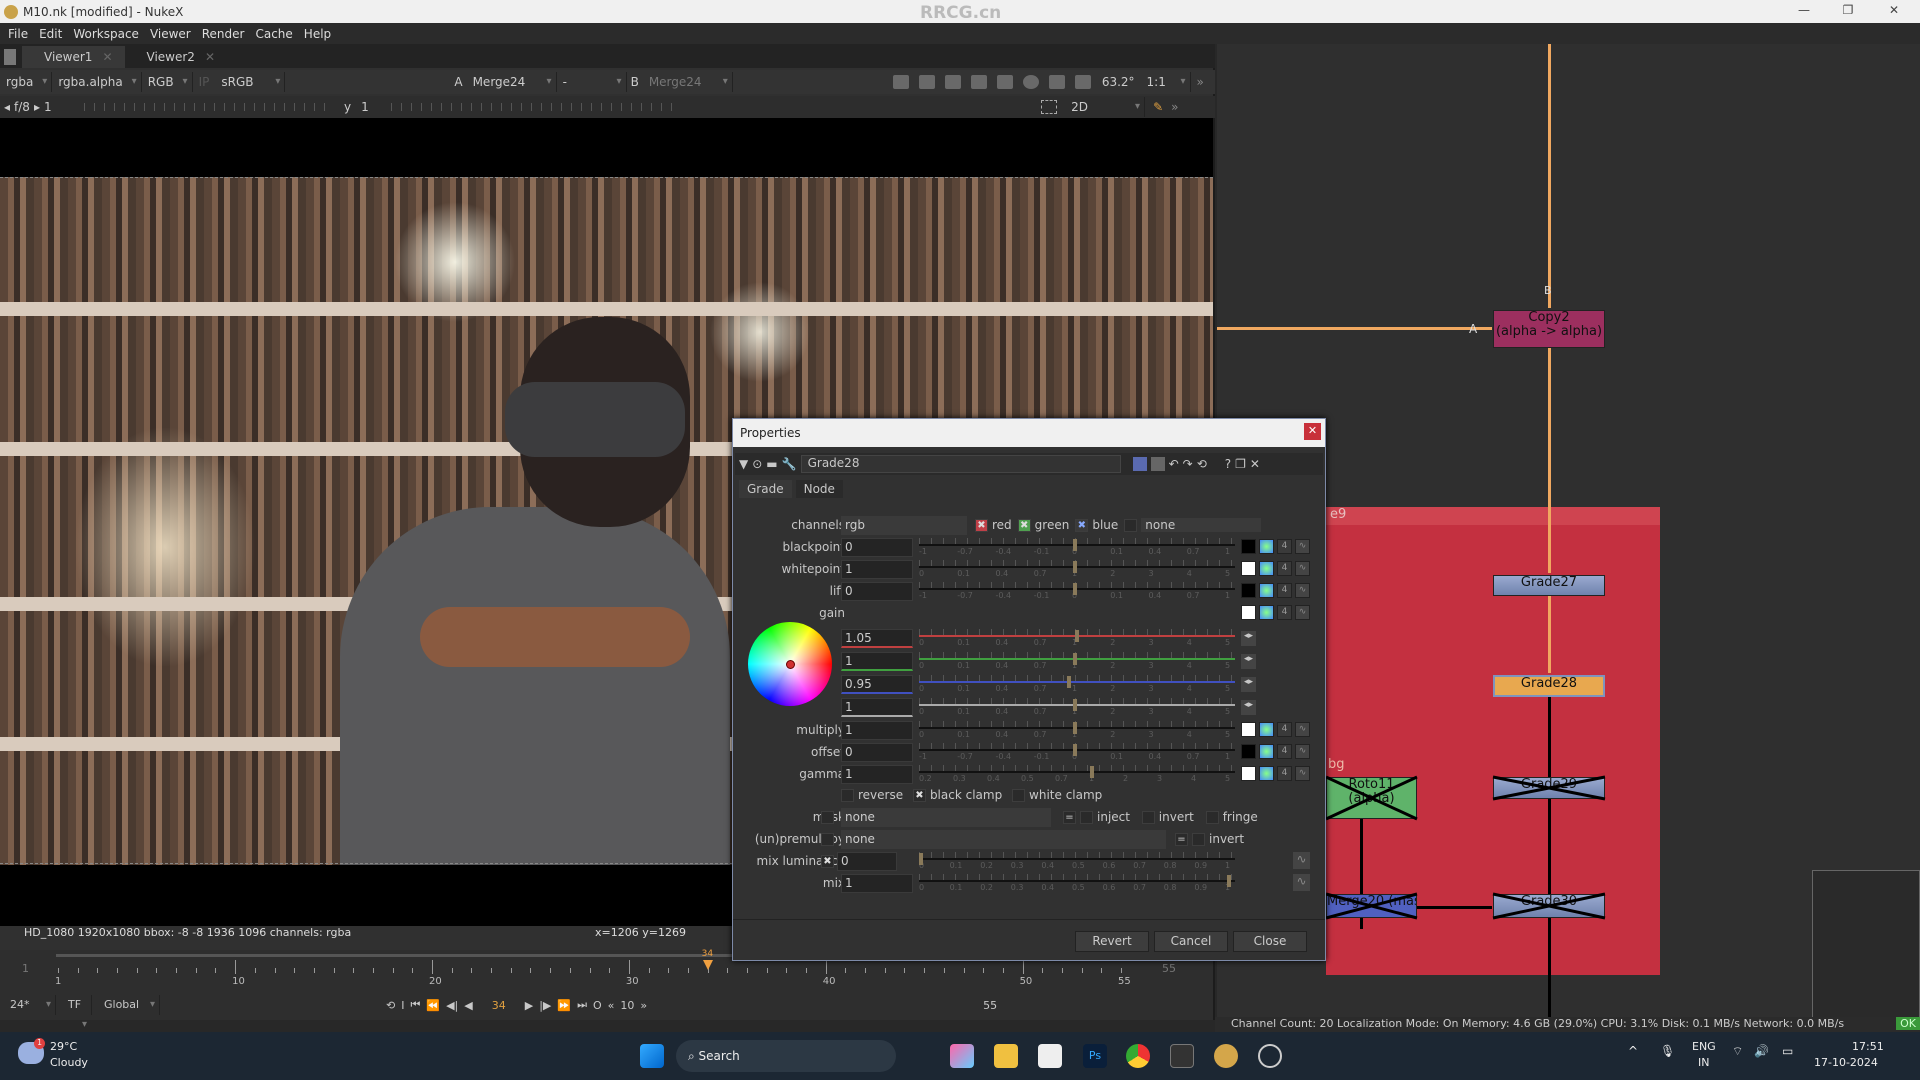  I want to click on search-box: ⌕ Search, so click(786, 1056).